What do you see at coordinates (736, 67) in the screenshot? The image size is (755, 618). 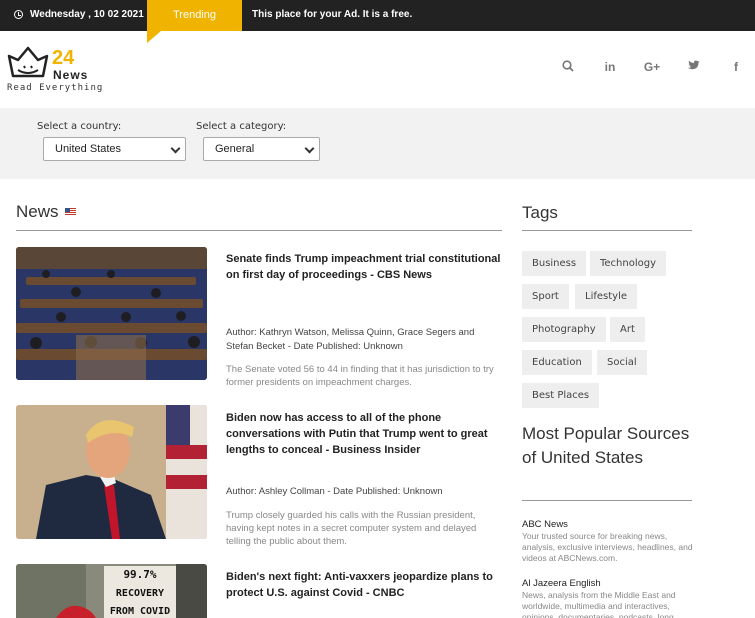 I see `facebook-icon: f` at bounding box center [736, 67].